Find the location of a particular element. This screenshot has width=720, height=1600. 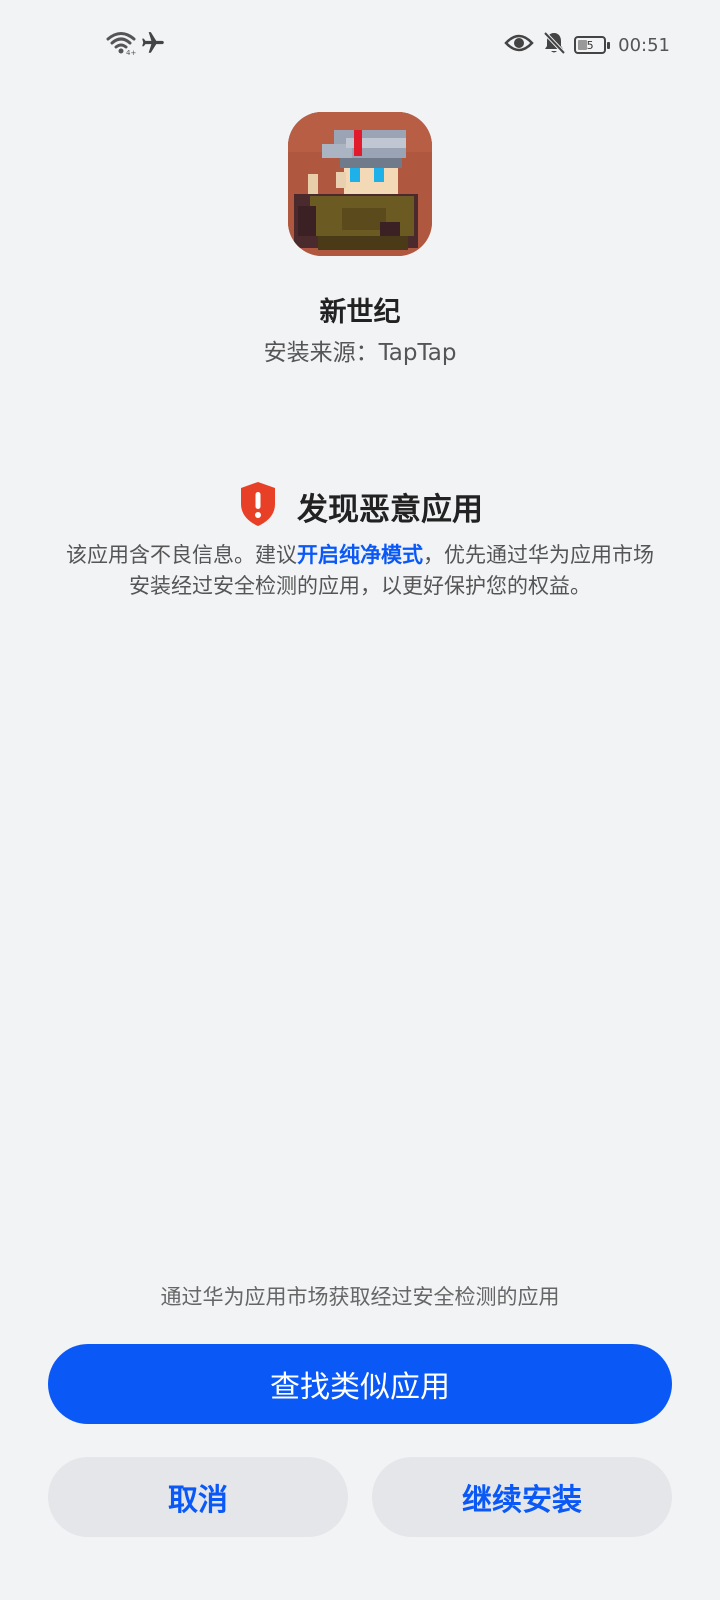

cancel-button: 取消 is located at coordinates (198, 1497).